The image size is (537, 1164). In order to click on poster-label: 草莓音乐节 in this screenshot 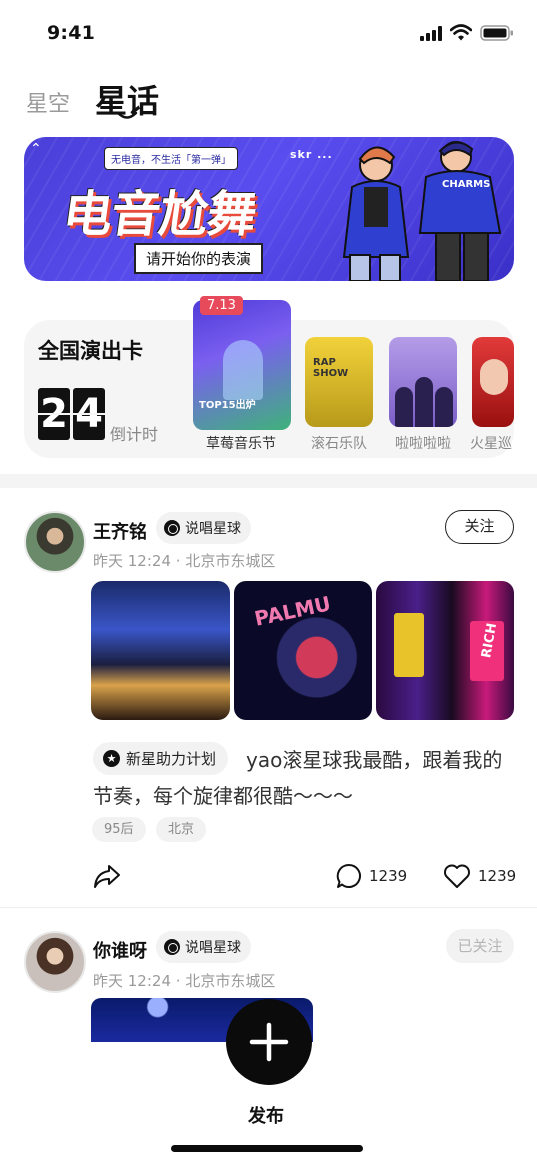, I will do `click(241, 444)`.